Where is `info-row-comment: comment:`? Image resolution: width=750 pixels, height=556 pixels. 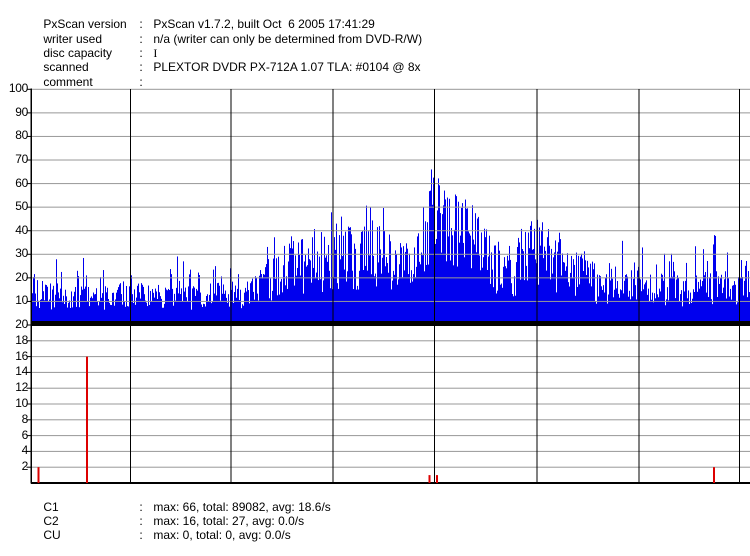
info-row-comment: comment: is located at coordinates (91, 75).